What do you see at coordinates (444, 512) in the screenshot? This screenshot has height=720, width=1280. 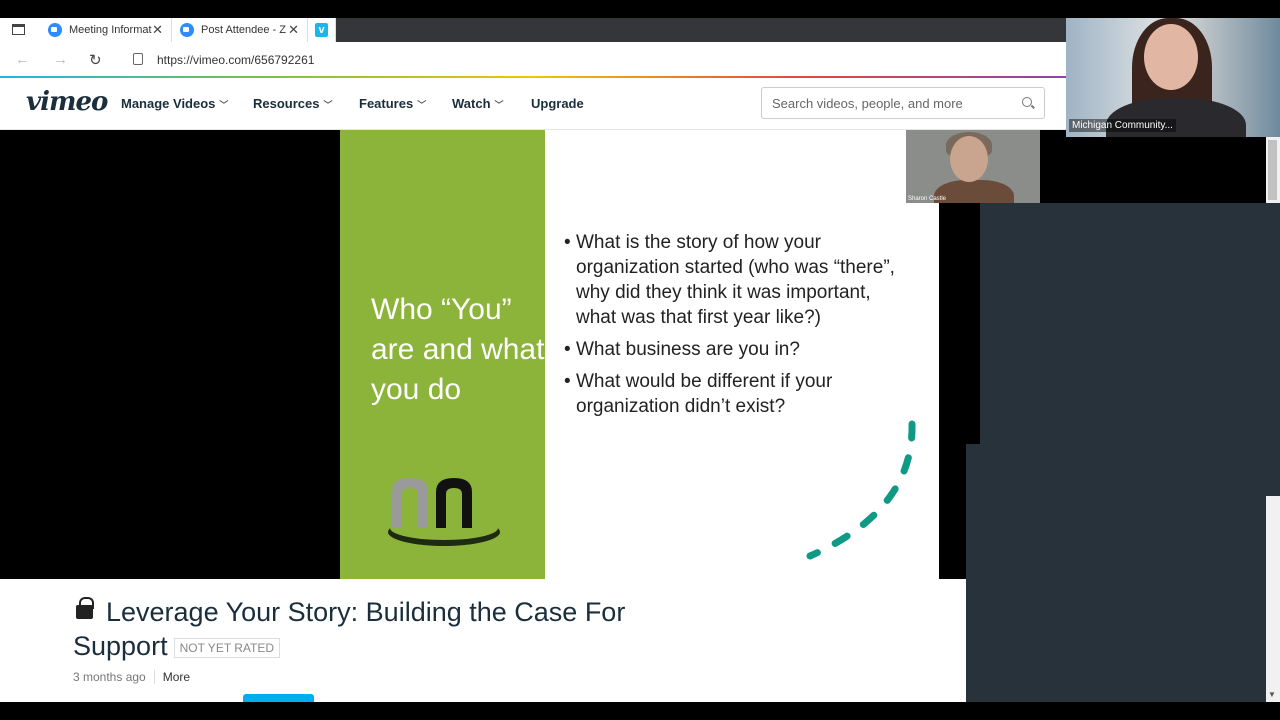 I see `organization-logo-icon` at bounding box center [444, 512].